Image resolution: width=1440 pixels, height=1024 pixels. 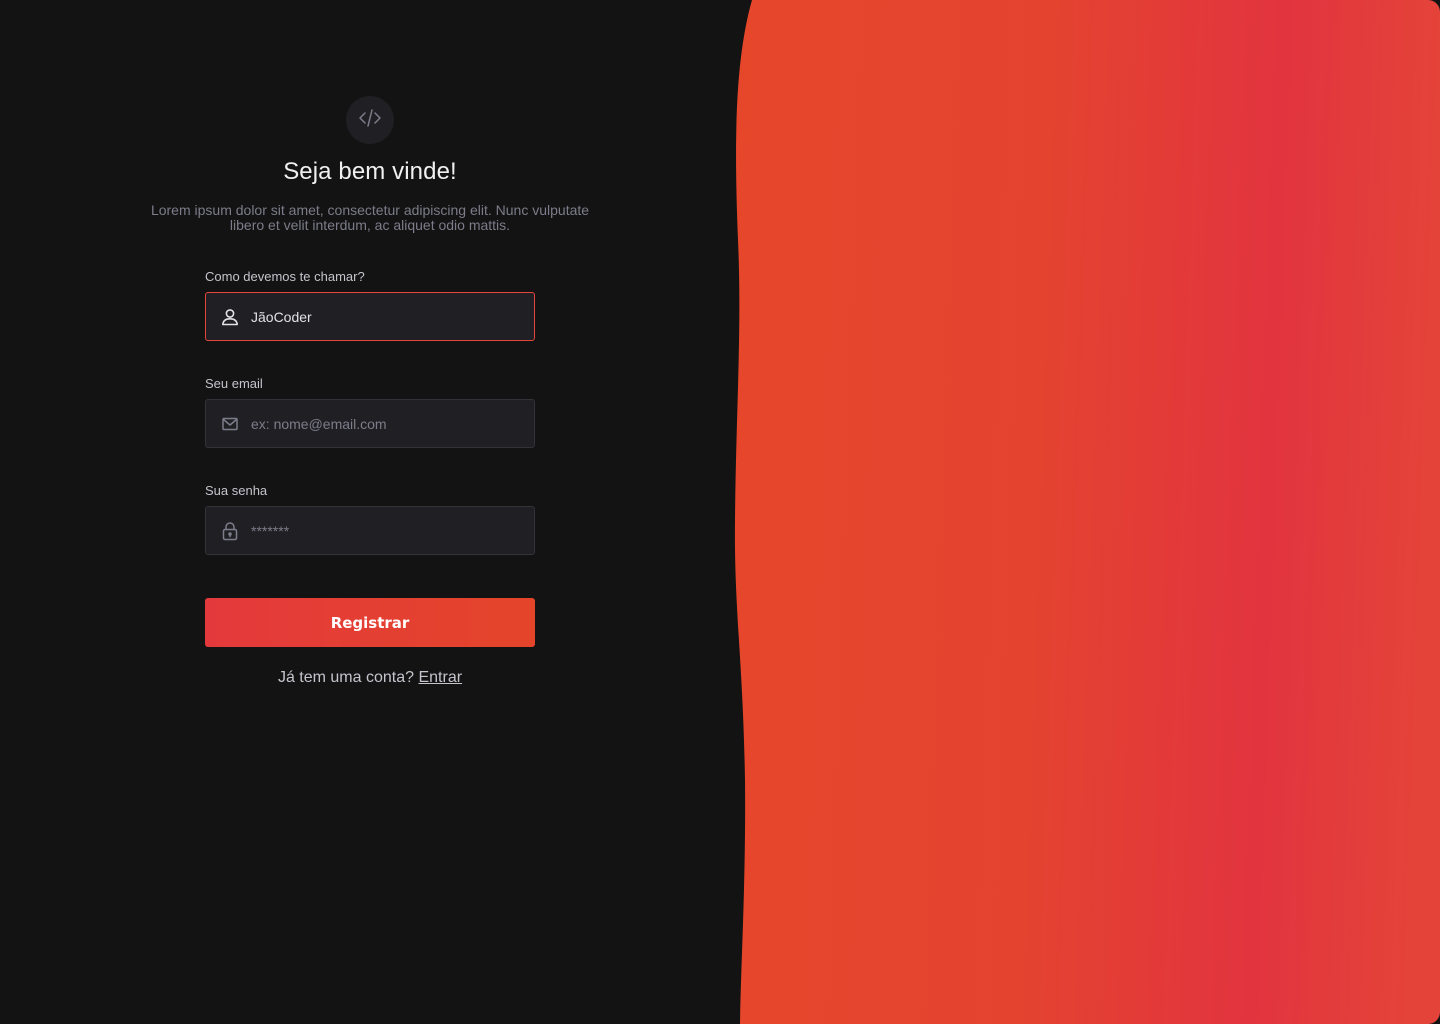 I want to click on name-field-label: Como devemos te chamar?, so click(x=285, y=276).